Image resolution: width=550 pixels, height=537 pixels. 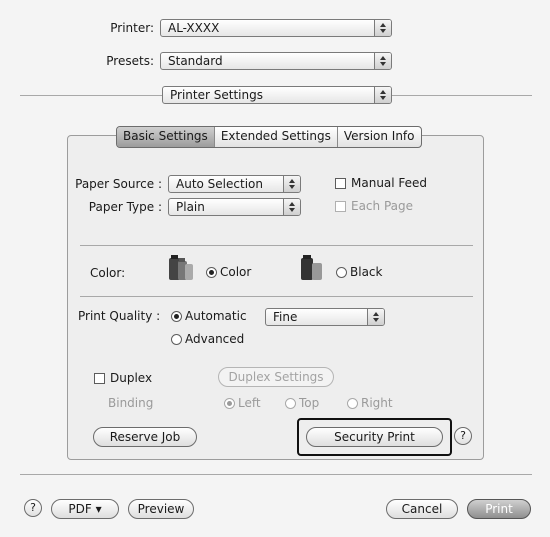 I want to click on paper-type-select: Plain, so click(x=234, y=207).